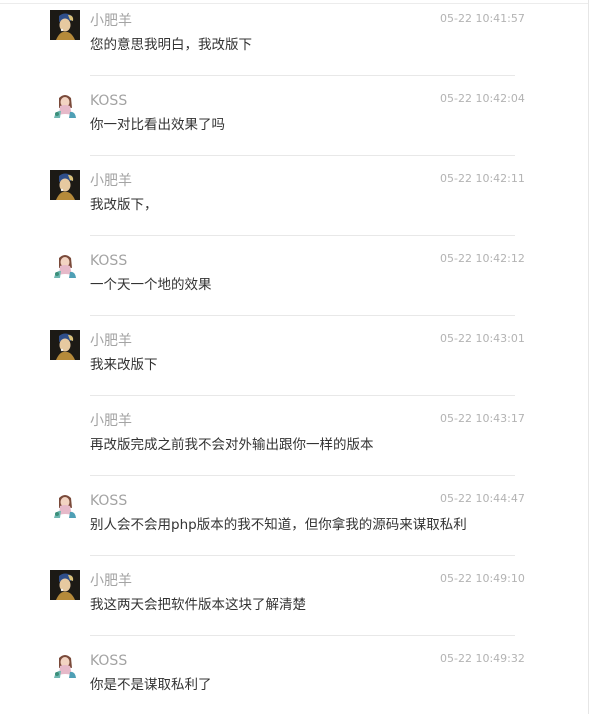 The image size is (589, 723). Describe the element at coordinates (151, 685) in the screenshot. I see `message-text: 你是不是谋取私利了` at that location.